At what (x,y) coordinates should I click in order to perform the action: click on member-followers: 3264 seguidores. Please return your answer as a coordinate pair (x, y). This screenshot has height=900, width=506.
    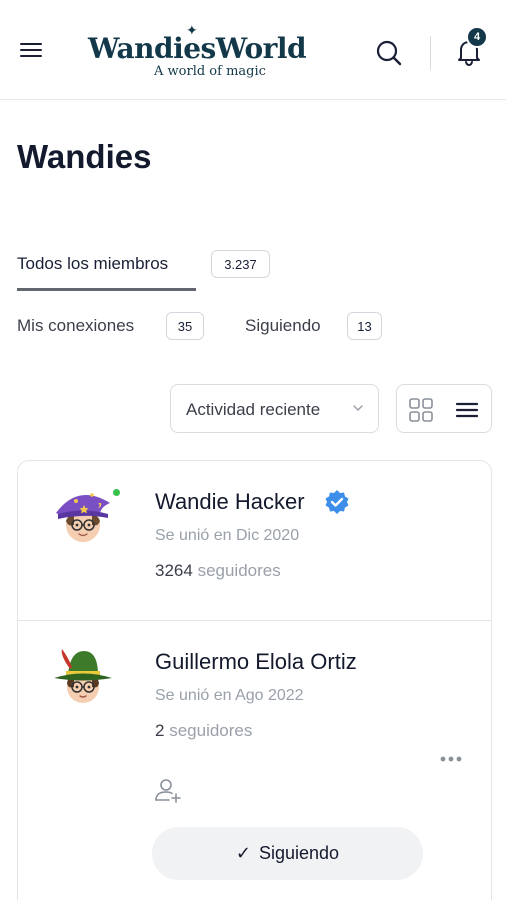
    Looking at the image, I should click on (218, 571).